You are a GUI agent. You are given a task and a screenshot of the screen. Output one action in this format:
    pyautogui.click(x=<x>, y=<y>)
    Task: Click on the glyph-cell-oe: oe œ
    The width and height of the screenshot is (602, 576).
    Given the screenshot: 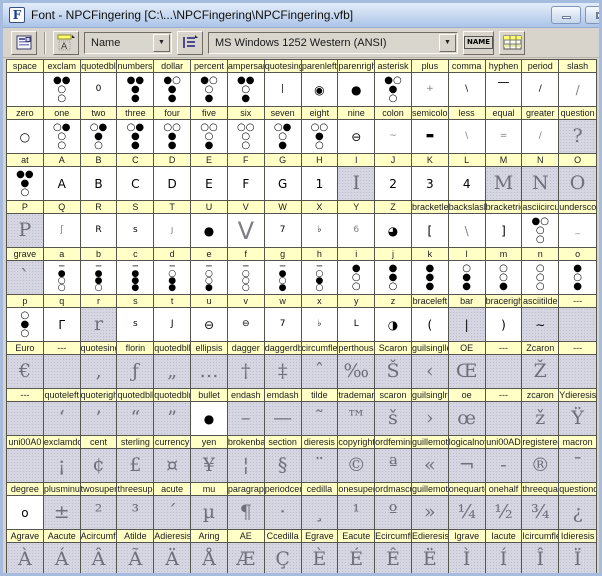 What is the action you would take?
    pyautogui.click(x=467, y=412)
    